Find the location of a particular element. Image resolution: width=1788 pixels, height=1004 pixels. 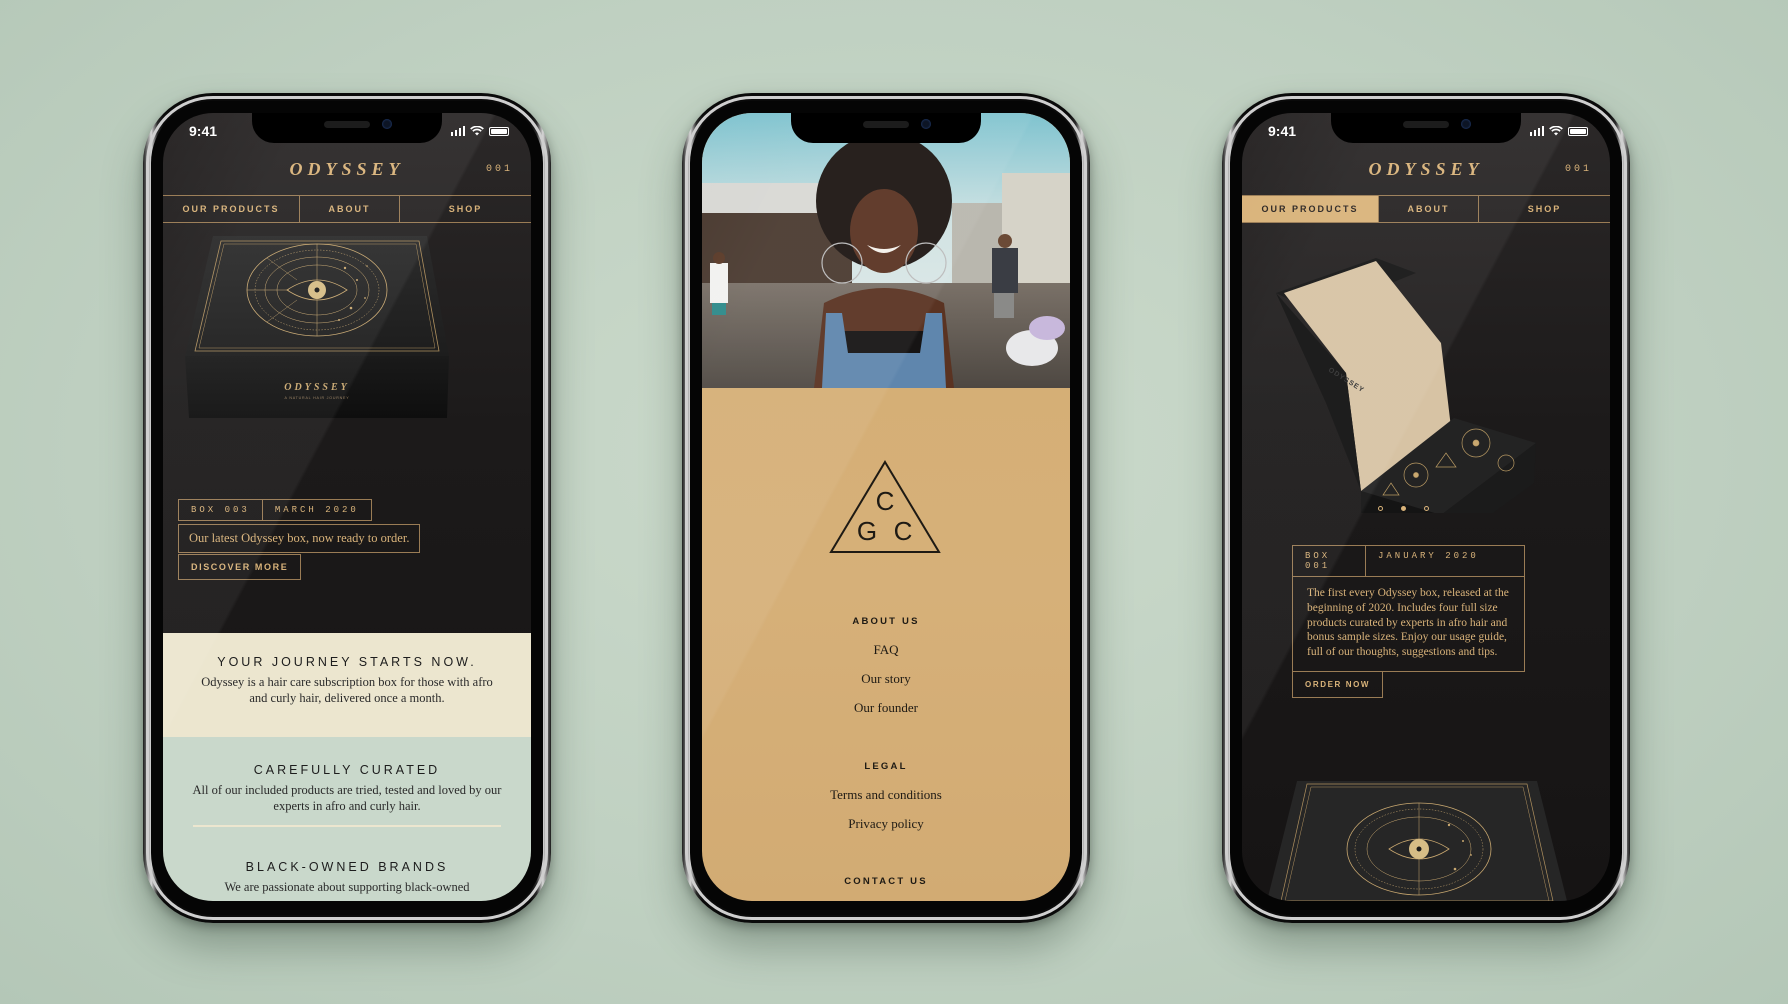

carousel-dots is located at coordinates (1403, 508).